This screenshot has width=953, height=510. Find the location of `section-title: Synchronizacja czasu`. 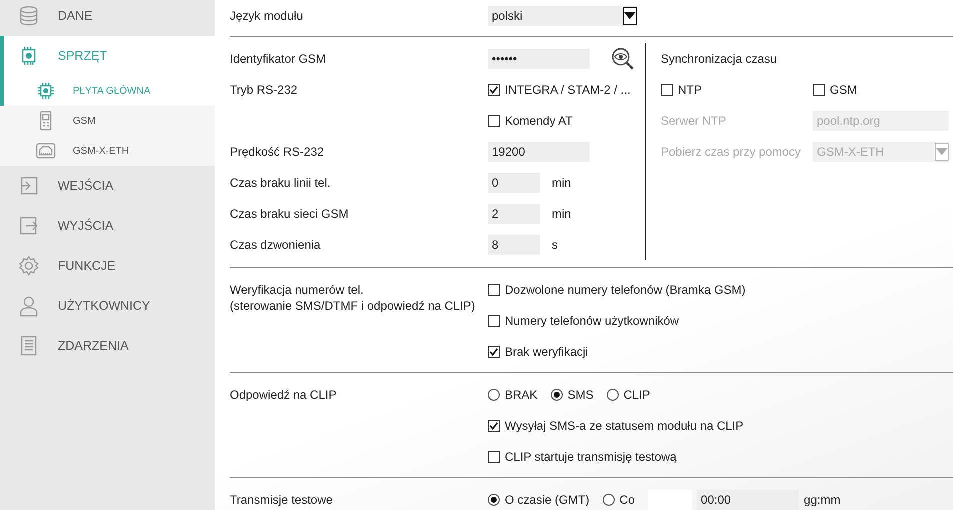

section-title: Synchronizacja czasu is located at coordinates (719, 59).